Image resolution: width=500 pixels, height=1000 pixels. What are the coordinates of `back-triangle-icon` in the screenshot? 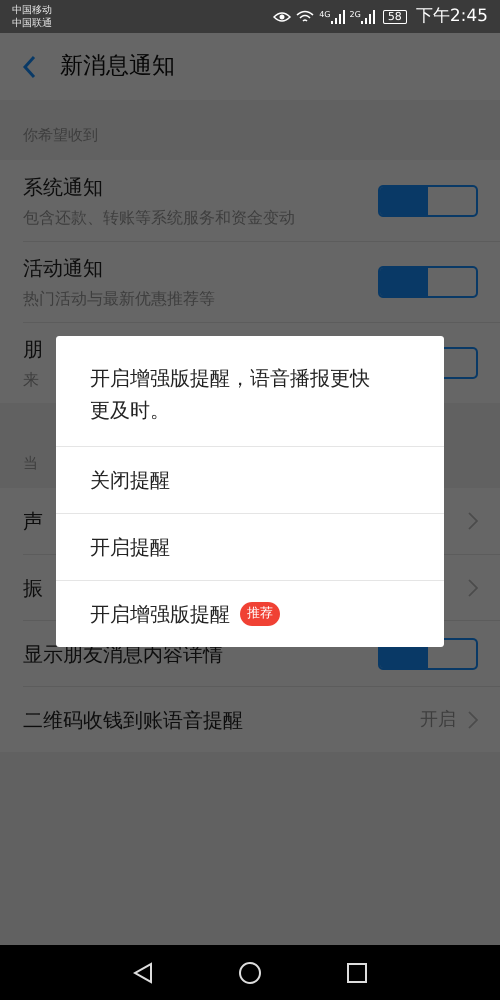 It's located at (142, 973).